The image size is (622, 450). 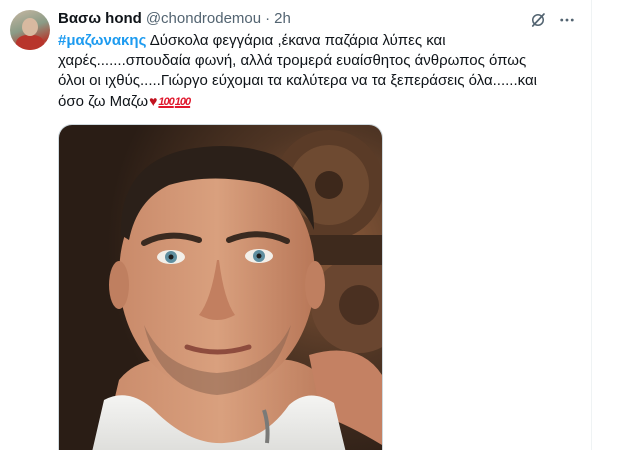 I want to click on red-heart-emoji: ♥, so click(x=153, y=101).